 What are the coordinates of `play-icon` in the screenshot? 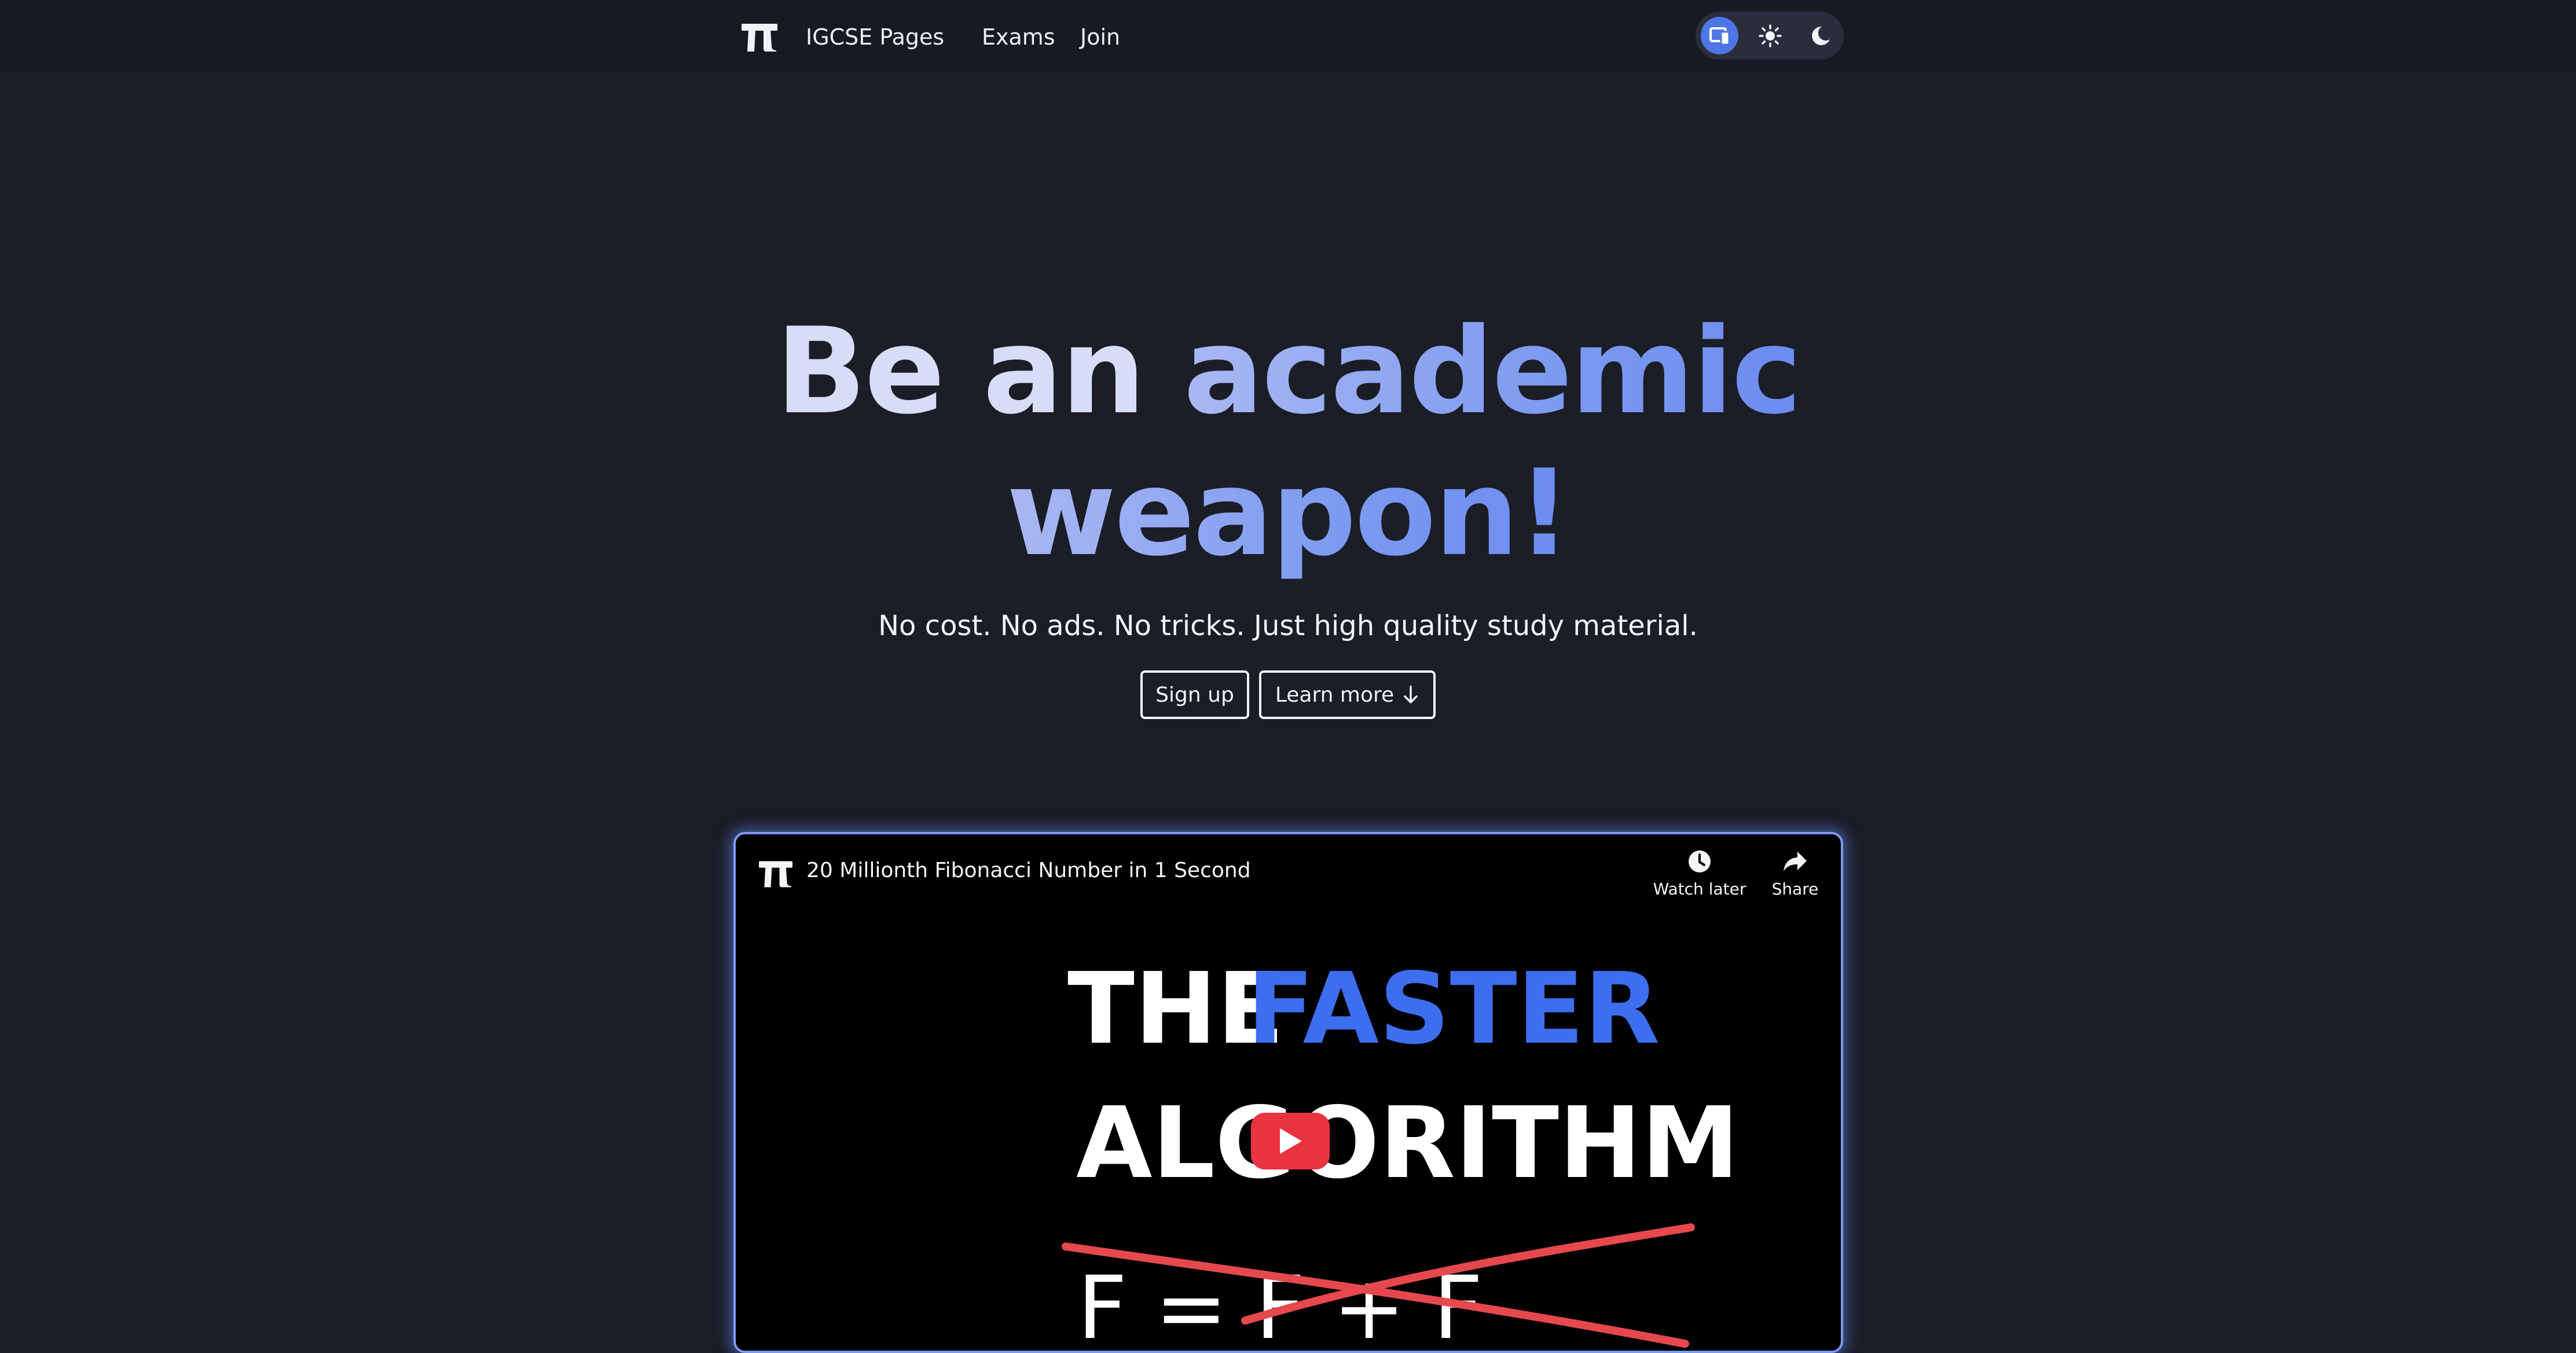 It's located at (1291, 1141).